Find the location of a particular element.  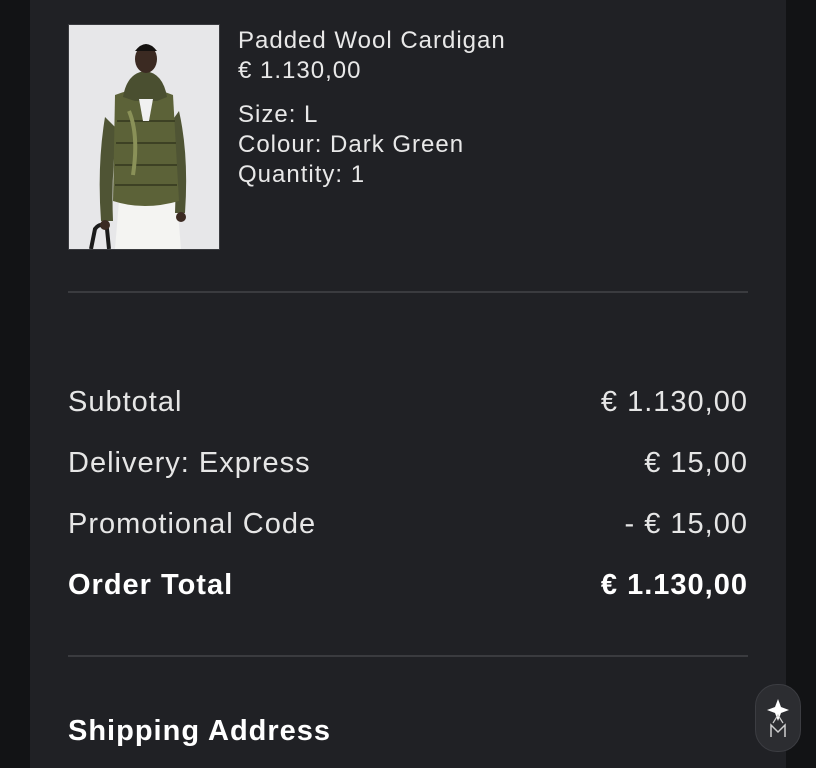

product-quantity: Quantity: 1 is located at coordinates (302, 174).